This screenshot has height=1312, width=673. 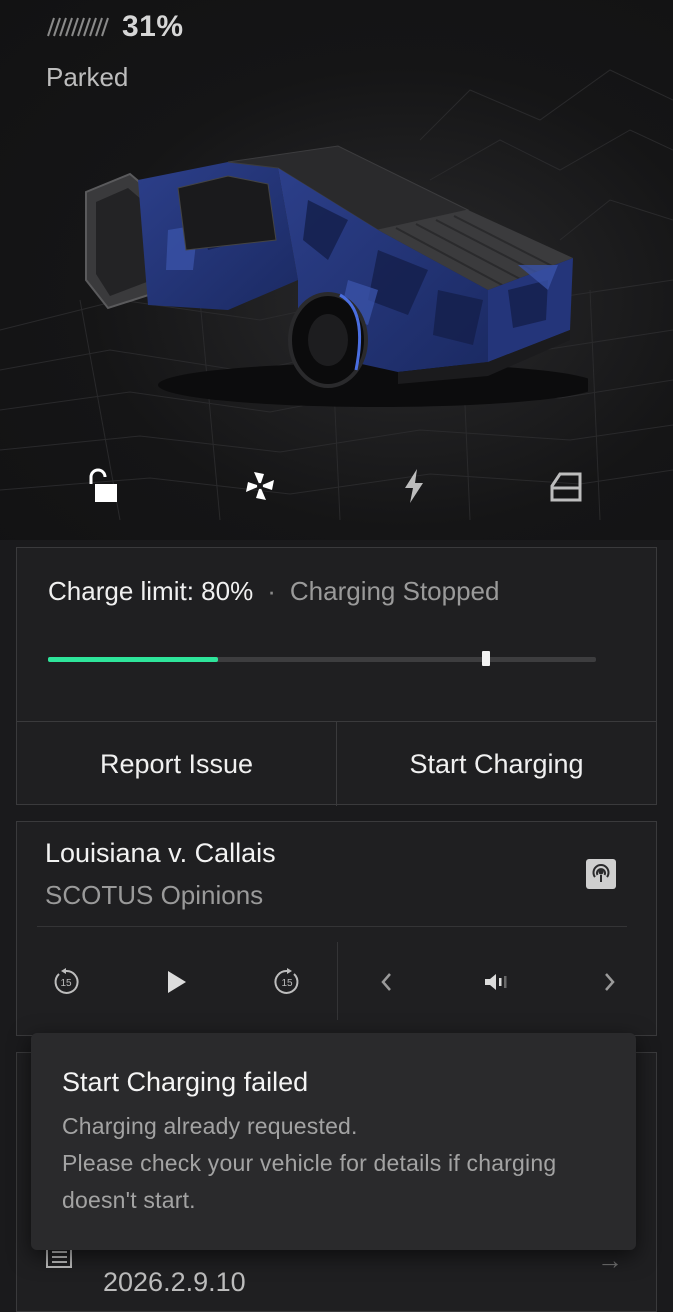 I want to click on play-icon, so click(x=177, y=982).